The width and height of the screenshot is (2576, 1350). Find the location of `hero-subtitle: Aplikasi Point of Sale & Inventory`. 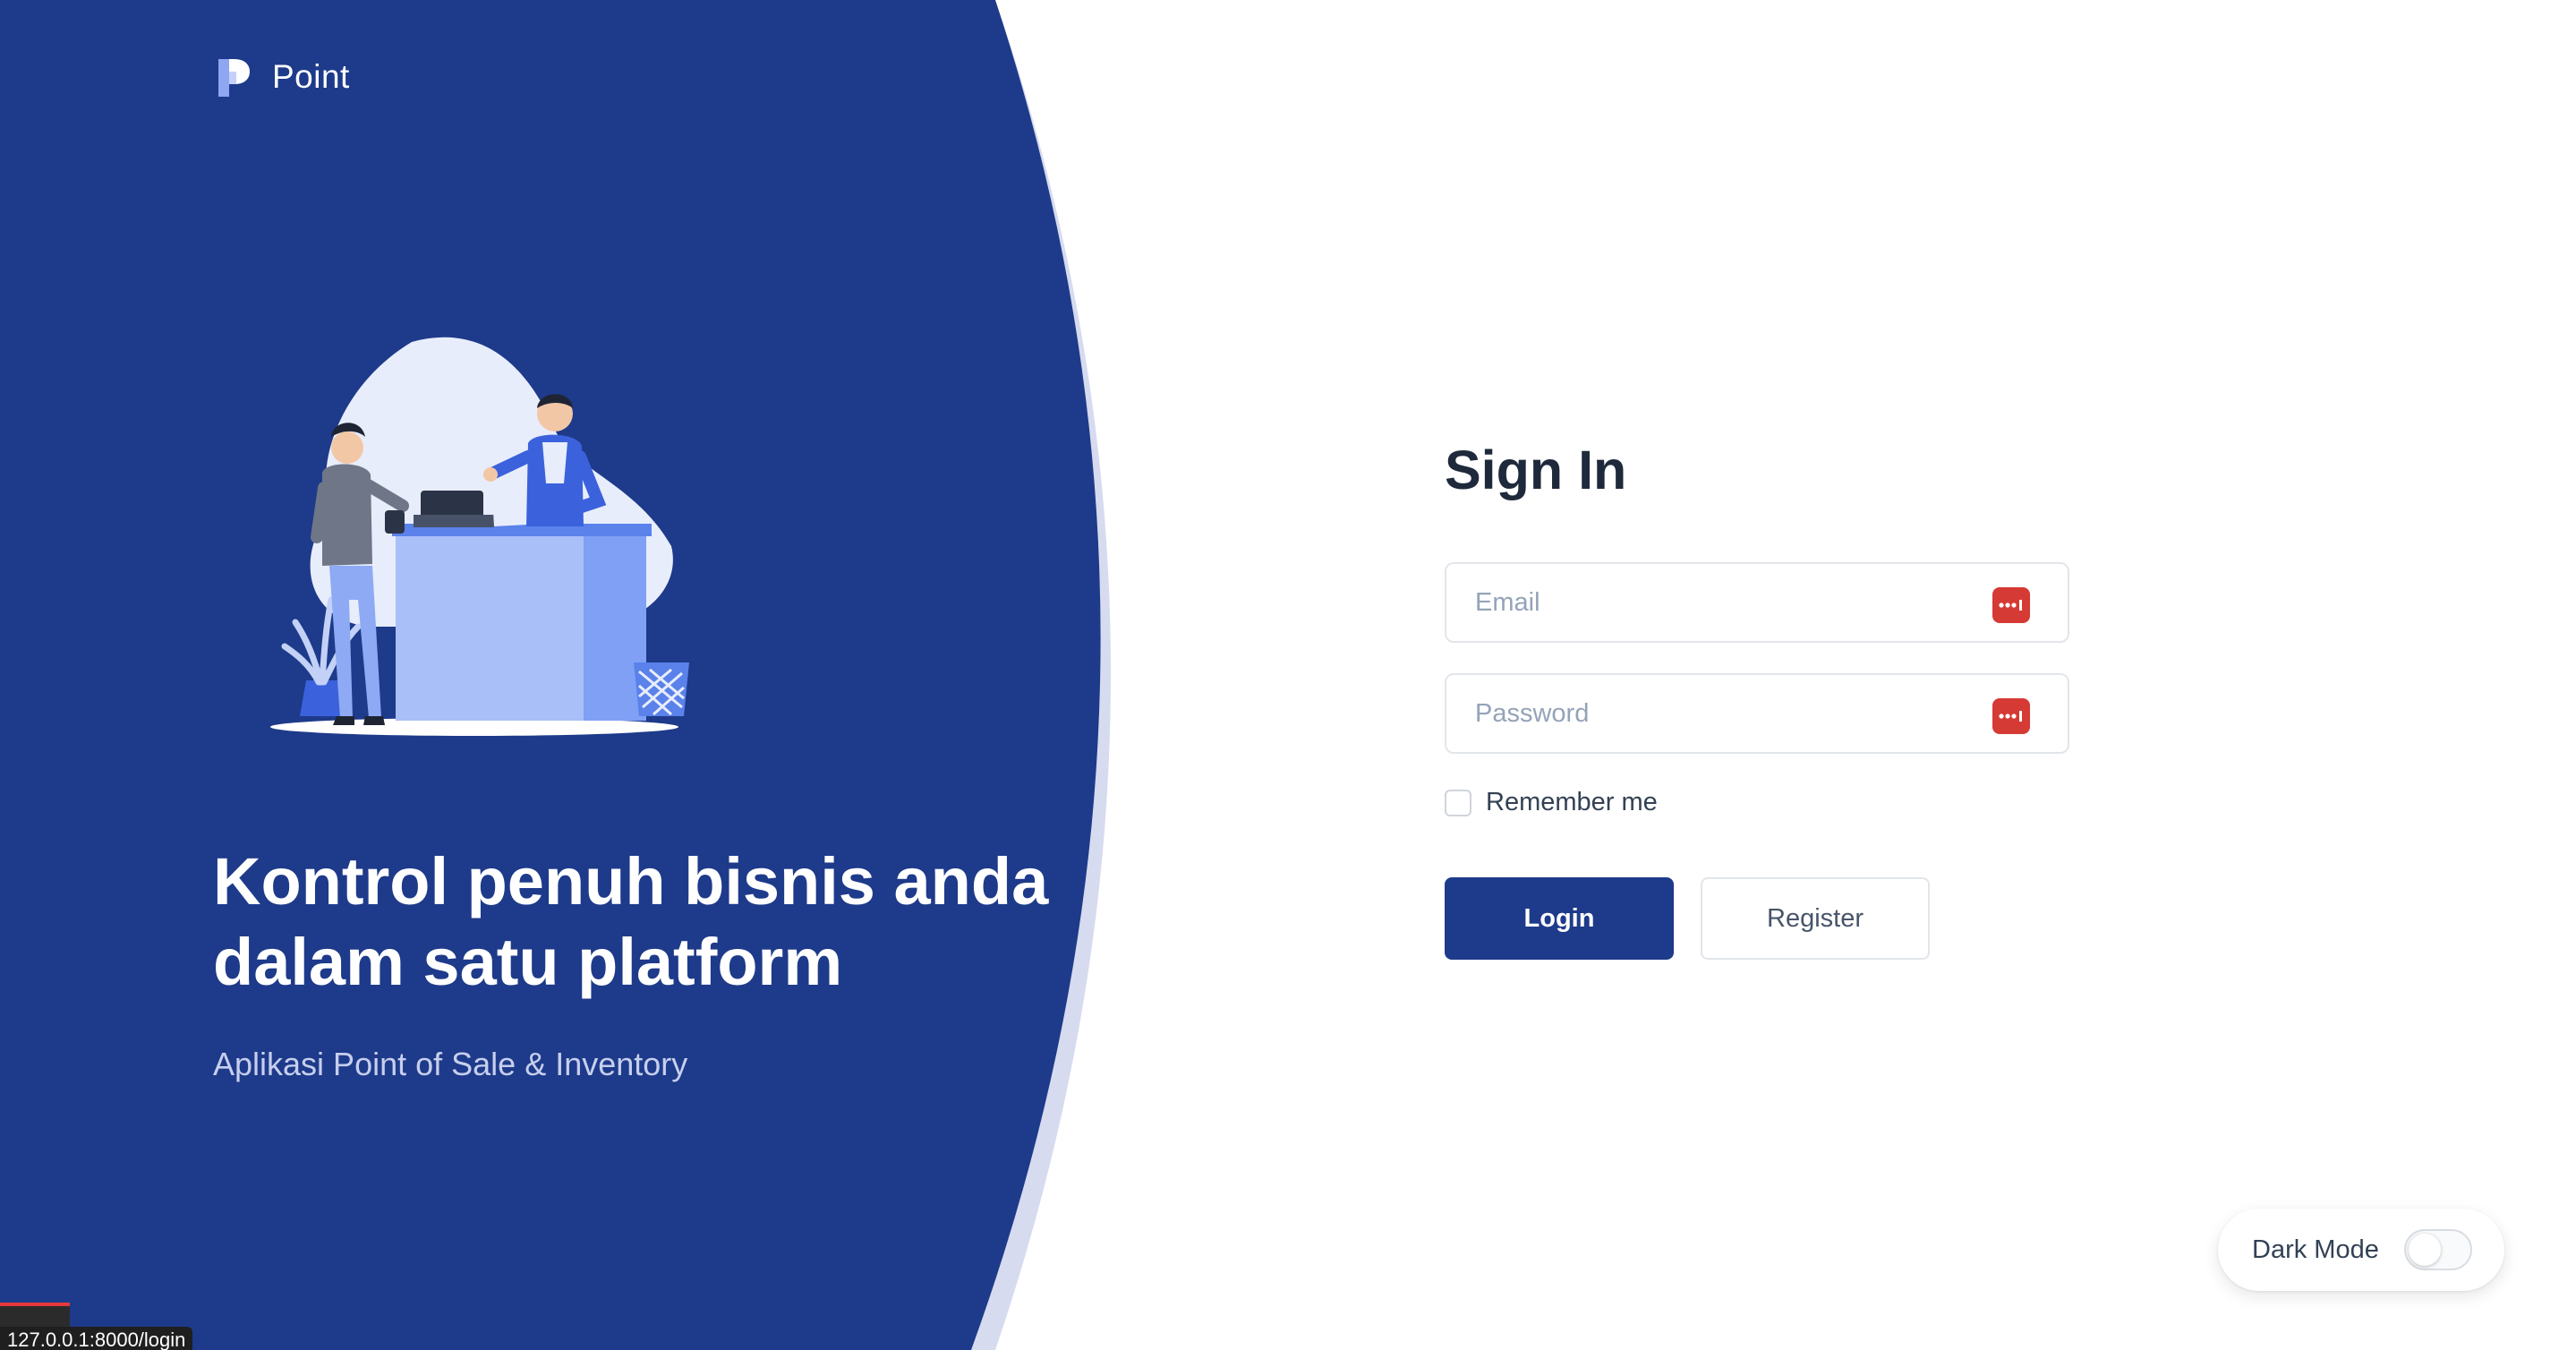

hero-subtitle: Aplikasi Point of Sale & Inventory is located at coordinates (450, 1064).